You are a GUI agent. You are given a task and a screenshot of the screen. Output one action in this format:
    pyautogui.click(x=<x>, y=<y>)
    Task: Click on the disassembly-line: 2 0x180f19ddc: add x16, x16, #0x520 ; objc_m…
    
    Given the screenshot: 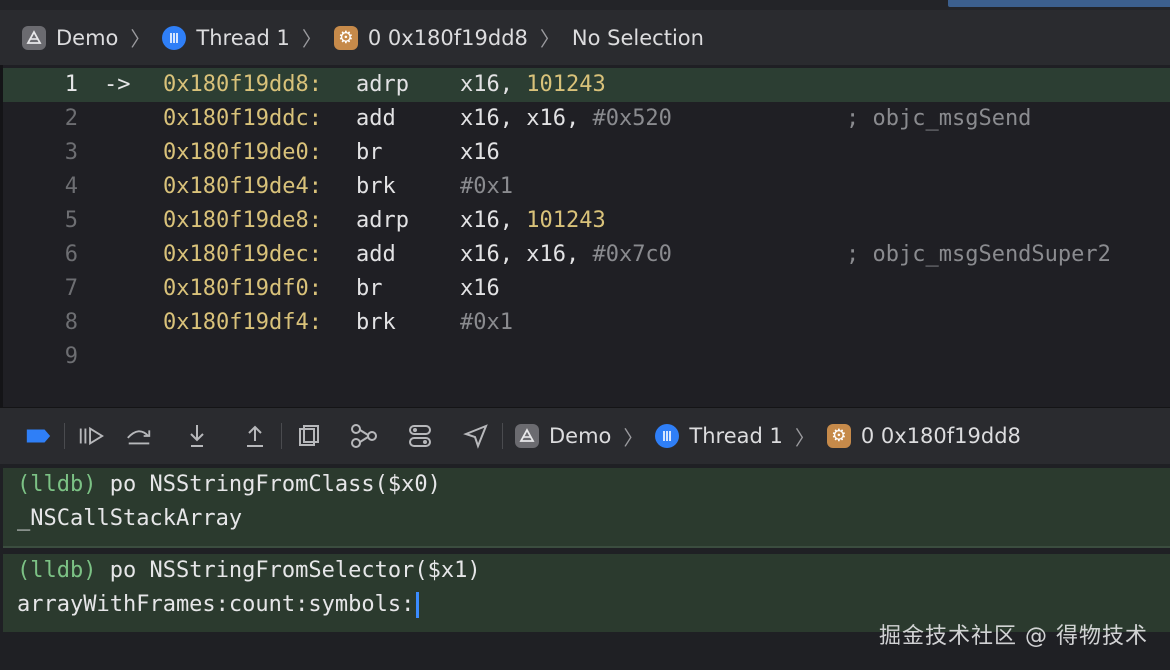 What is the action you would take?
    pyautogui.click(x=585, y=119)
    